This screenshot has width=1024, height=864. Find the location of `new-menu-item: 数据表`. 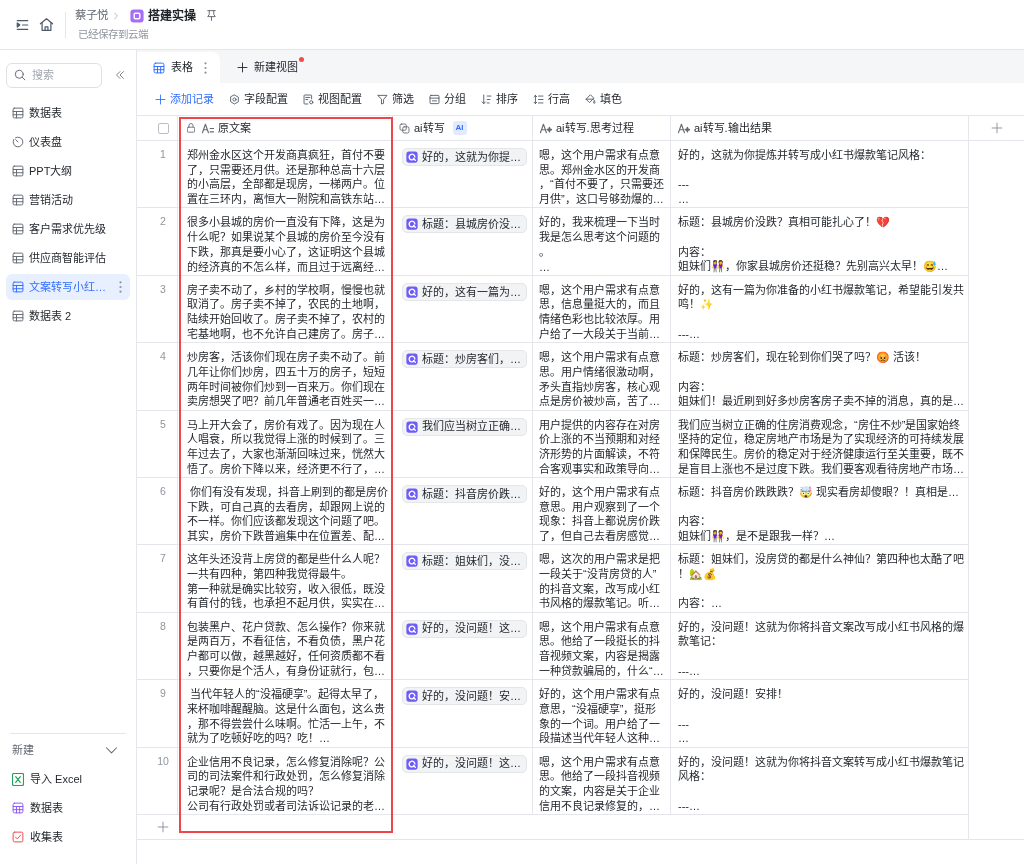

new-menu-item: 数据表 is located at coordinates (68, 808).